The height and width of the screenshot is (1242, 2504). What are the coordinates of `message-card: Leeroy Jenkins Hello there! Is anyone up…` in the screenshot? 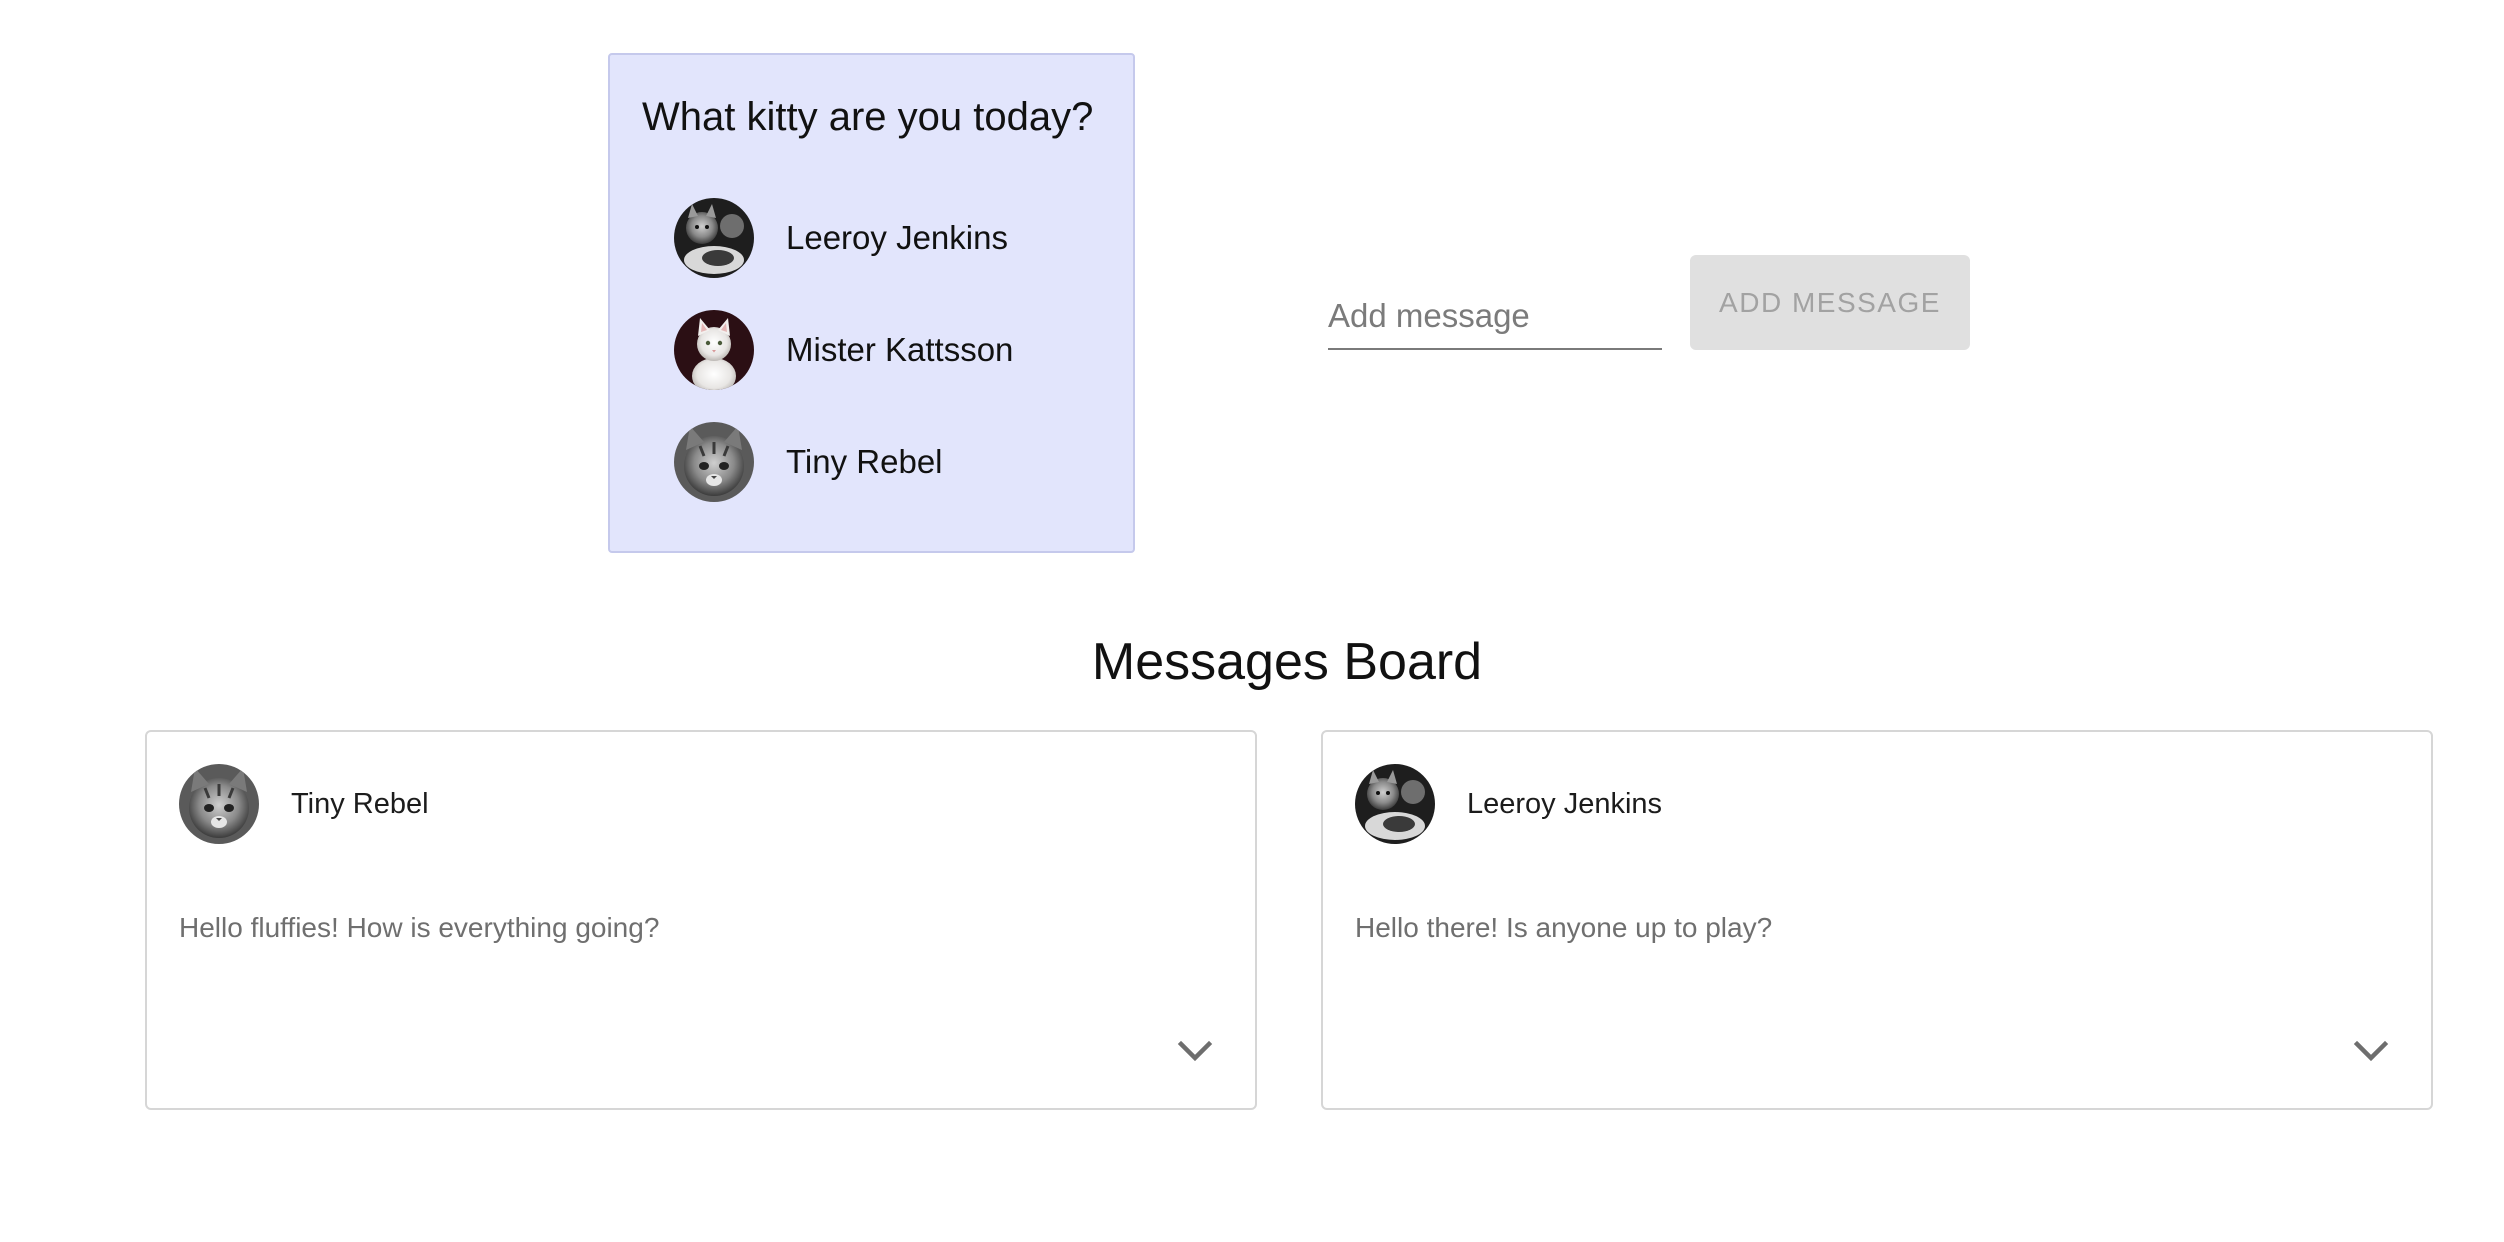 It's located at (1877, 920).